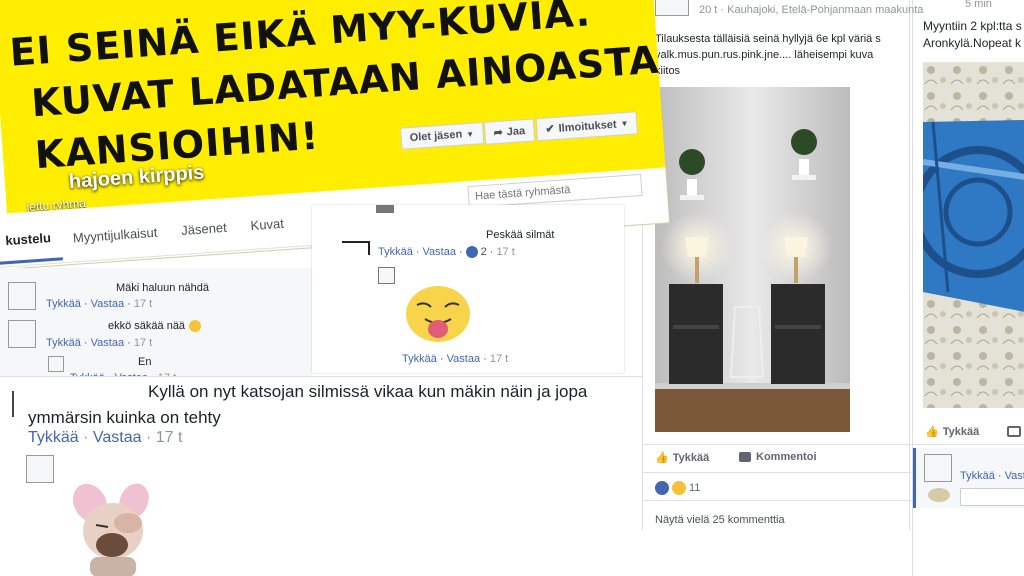 The height and width of the screenshot is (576, 1024). I want to click on right-post-comment-icon, so click(1014, 431).